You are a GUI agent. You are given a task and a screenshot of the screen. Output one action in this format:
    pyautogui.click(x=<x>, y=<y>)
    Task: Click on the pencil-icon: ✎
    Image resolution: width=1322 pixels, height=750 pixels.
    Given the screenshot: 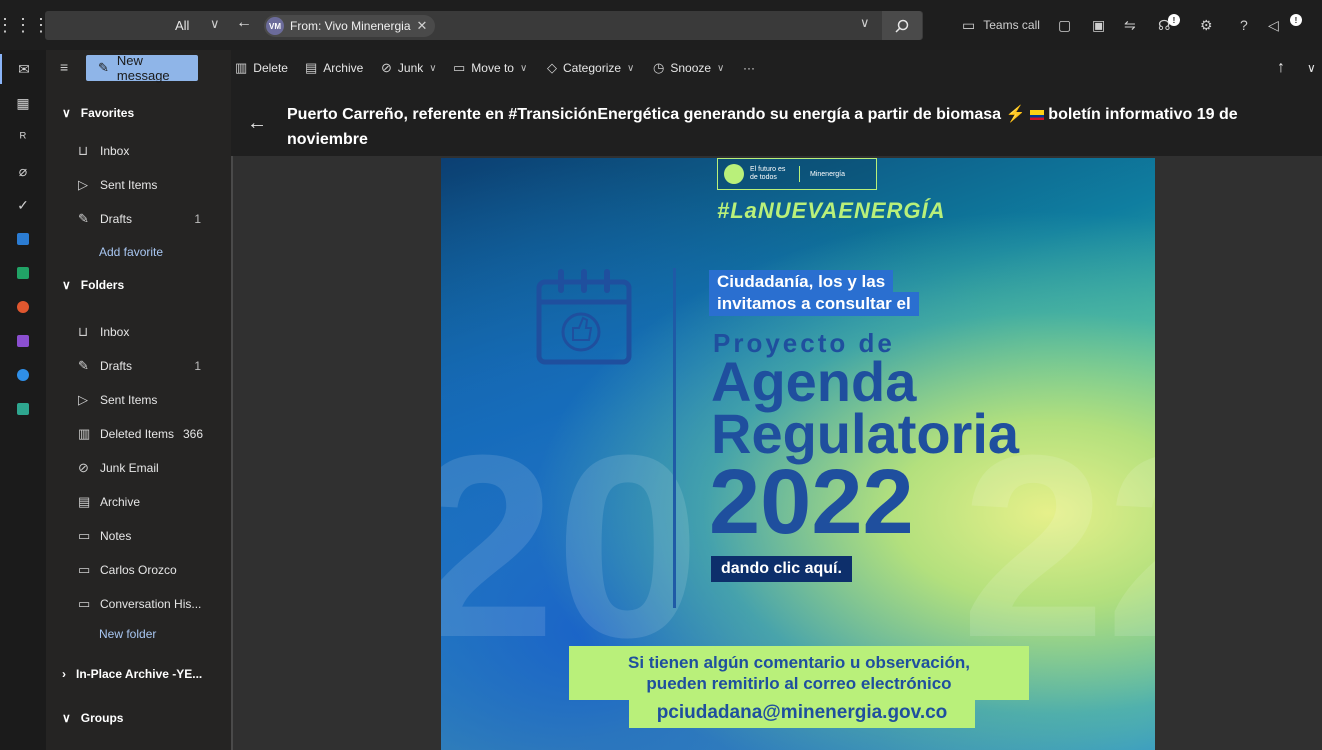 What is the action you would take?
    pyautogui.click(x=83, y=218)
    